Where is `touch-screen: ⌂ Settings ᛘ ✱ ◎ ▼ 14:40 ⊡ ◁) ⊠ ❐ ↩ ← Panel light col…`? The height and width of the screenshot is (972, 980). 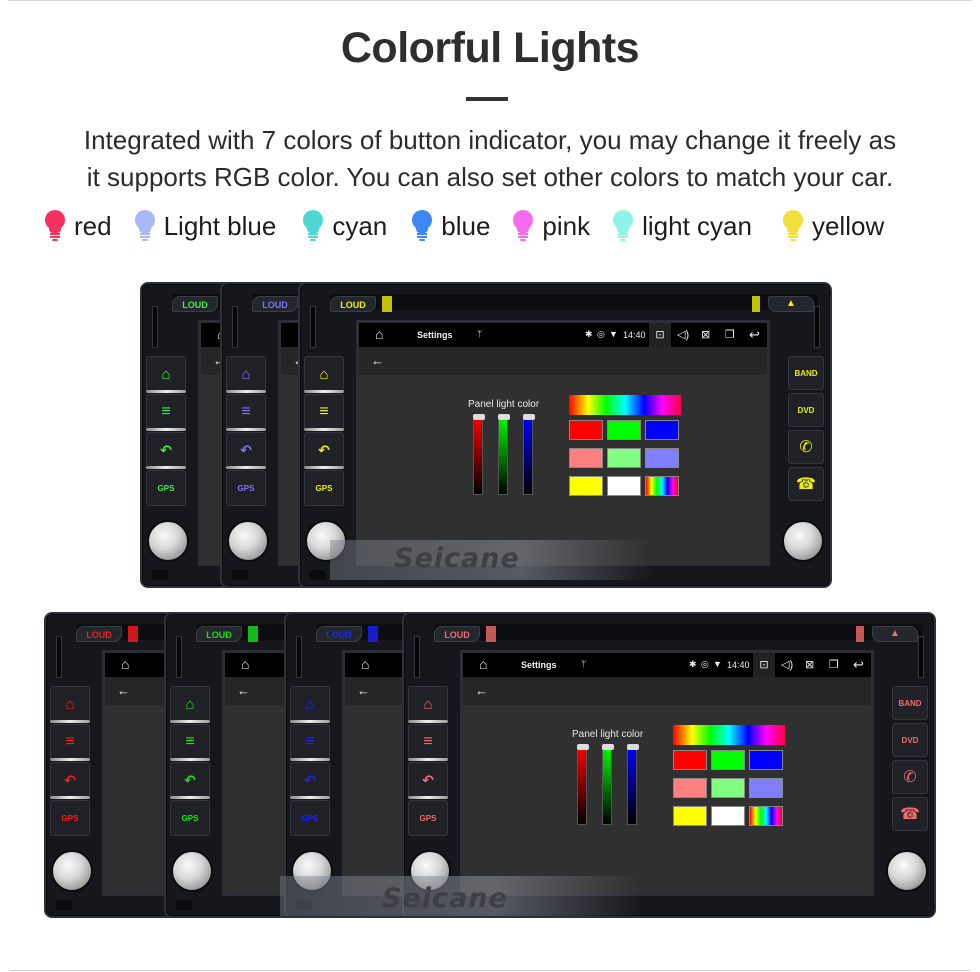
touch-screen: ⌂ Settings ᛘ ✱ ◎ ▼ 14:40 ⊡ ◁) ⊠ ❐ ↩ ← Panel light col… is located at coordinates (563, 443).